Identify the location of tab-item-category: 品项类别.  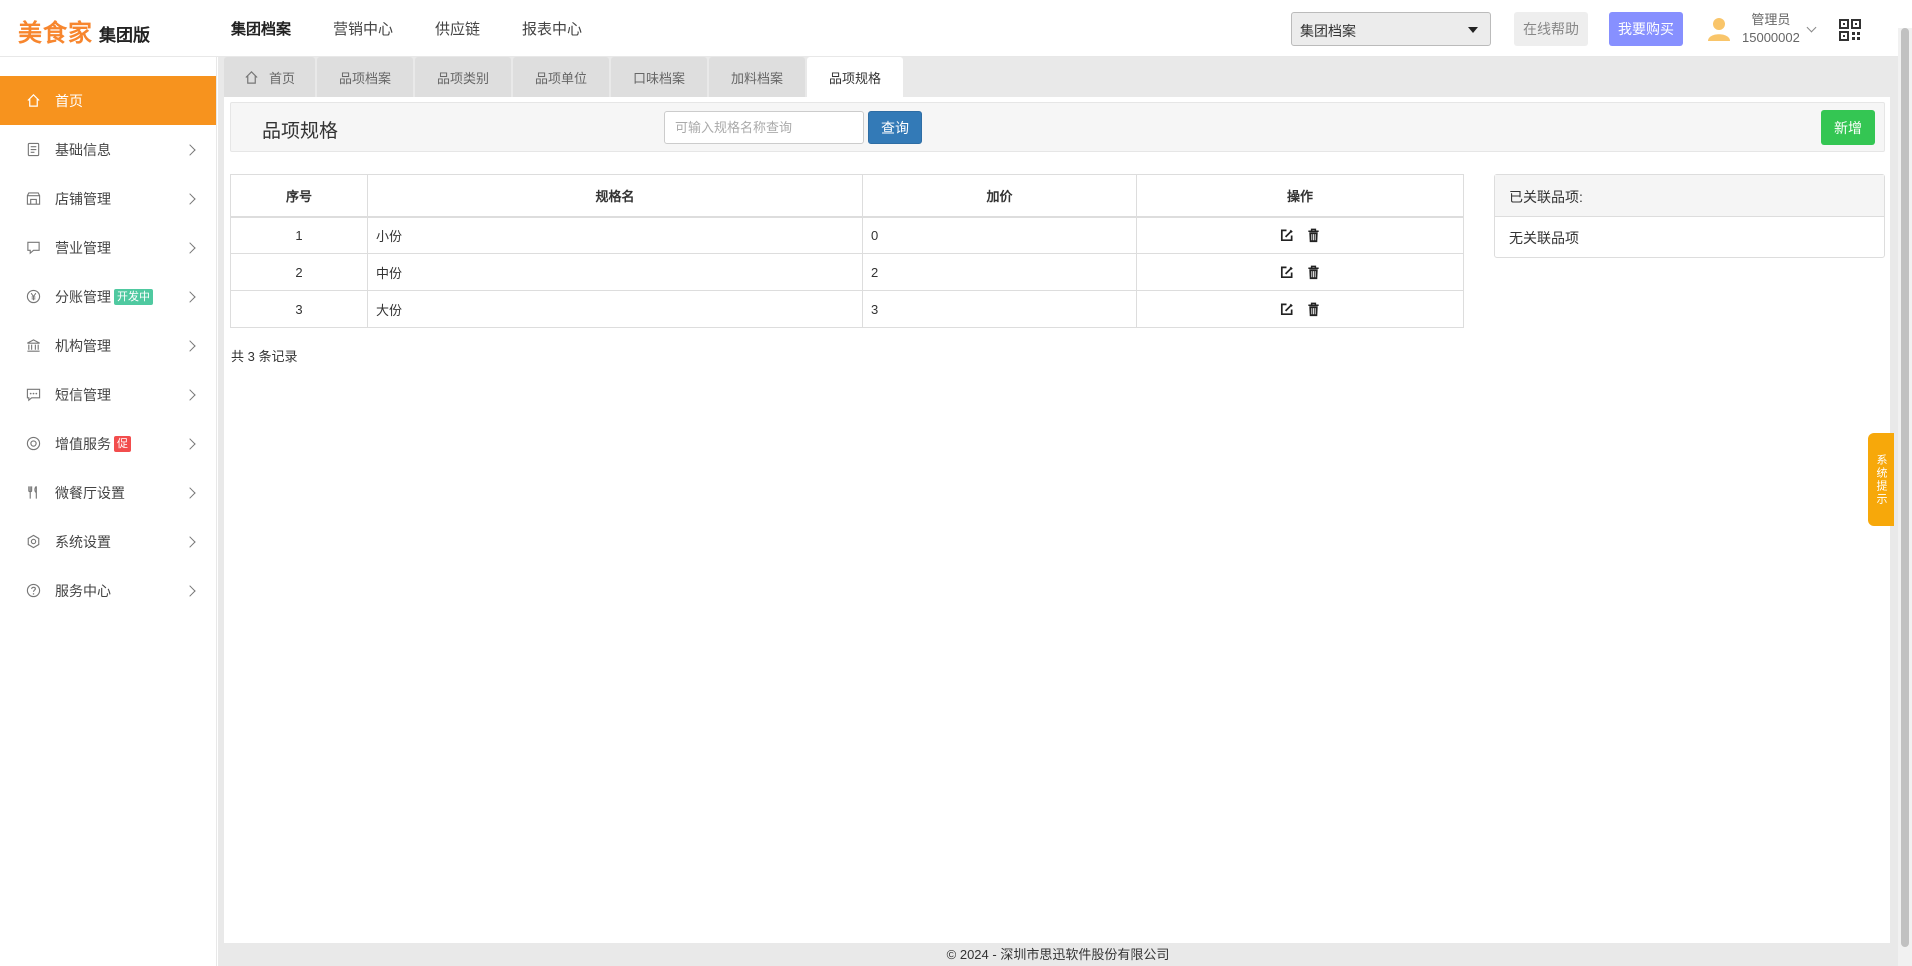
(463, 77).